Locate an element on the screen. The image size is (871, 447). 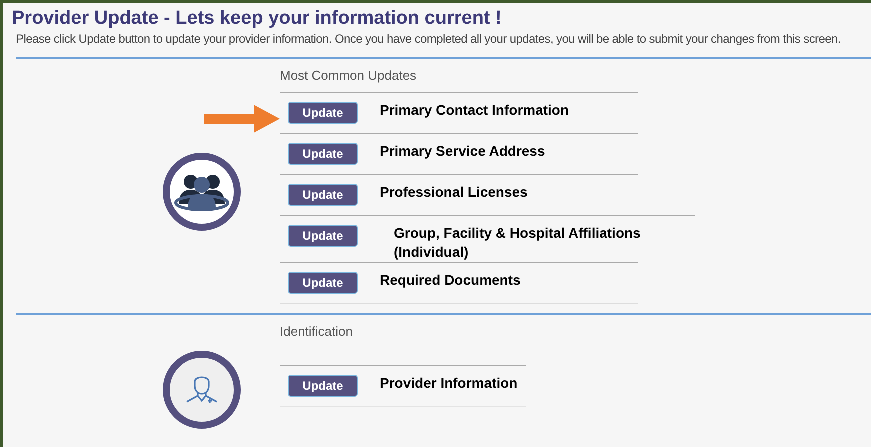
section-heading: Most Common Updates is located at coordinates (349, 76).